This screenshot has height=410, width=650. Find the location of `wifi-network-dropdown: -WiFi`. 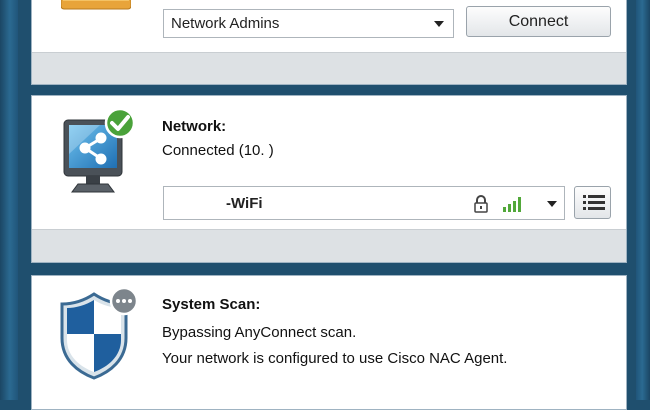

wifi-network-dropdown: -WiFi is located at coordinates (364, 203).